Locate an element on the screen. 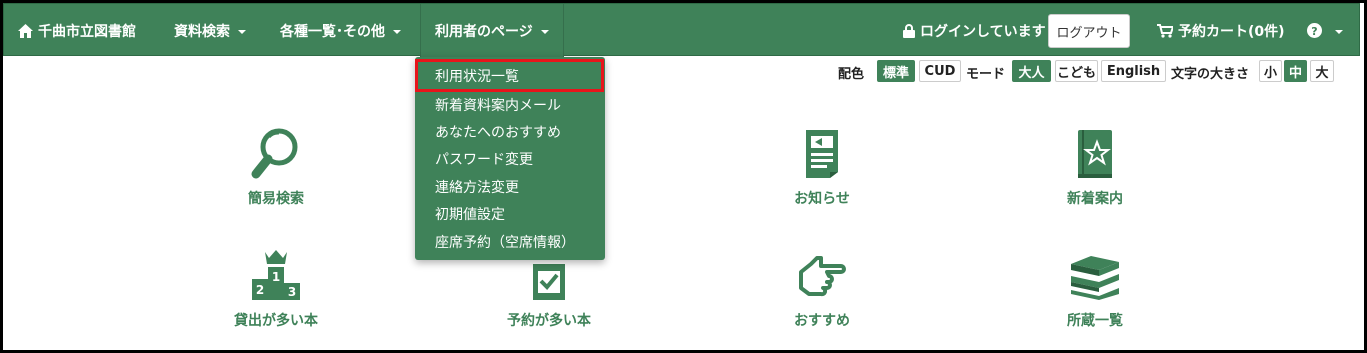 This screenshot has height=353, width=1367. tile-most-borrowed: 12 3 貸出が多い本 is located at coordinates (276, 291).